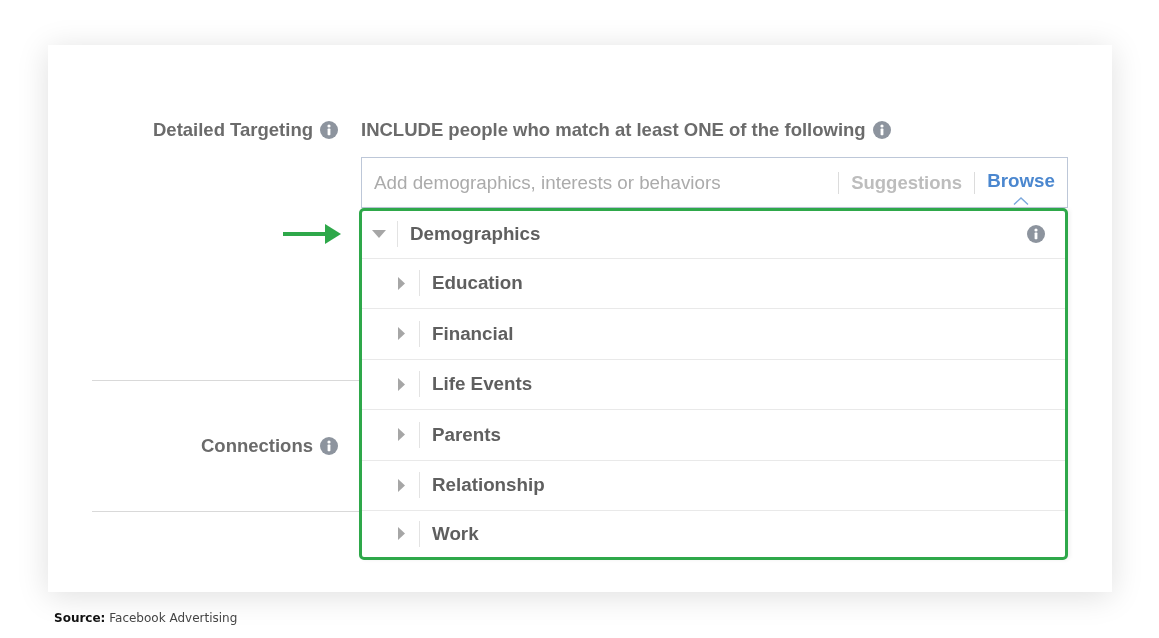 The image size is (1159, 638). Describe the element at coordinates (1021, 182) in the screenshot. I see `tab: Browse` at that location.